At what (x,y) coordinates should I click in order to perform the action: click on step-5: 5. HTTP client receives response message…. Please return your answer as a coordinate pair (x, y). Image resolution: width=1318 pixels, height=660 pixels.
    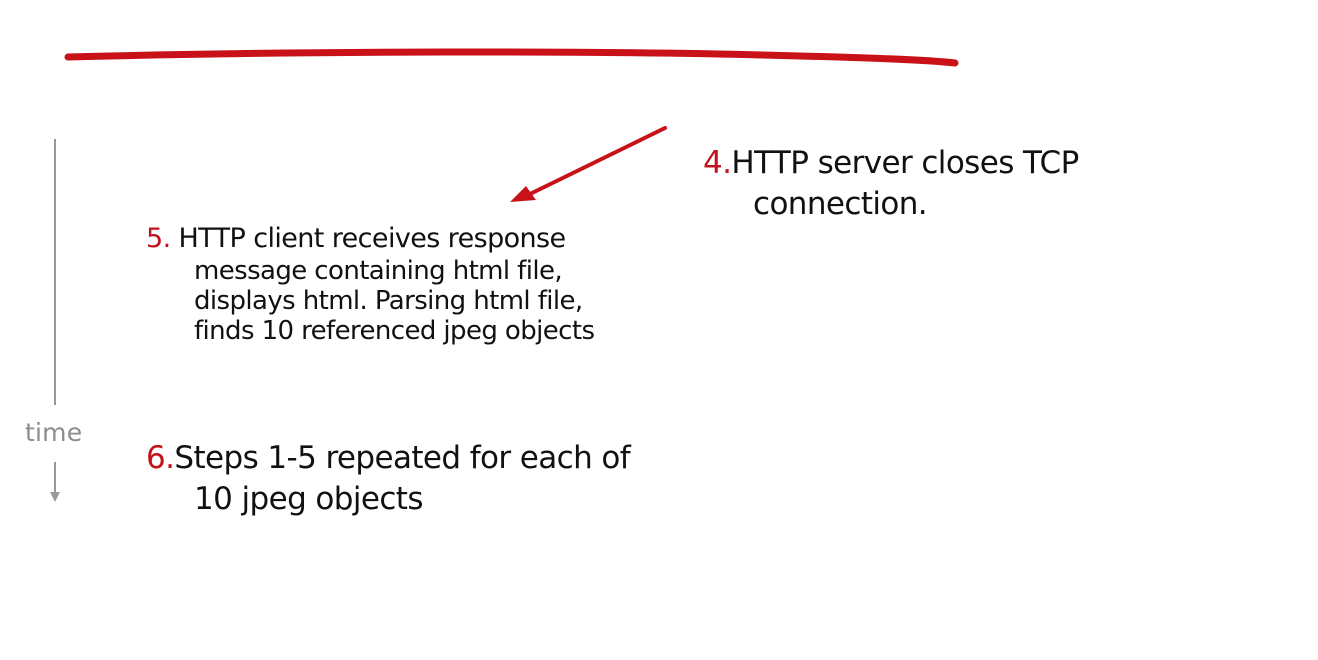
    Looking at the image, I should click on (370, 285).